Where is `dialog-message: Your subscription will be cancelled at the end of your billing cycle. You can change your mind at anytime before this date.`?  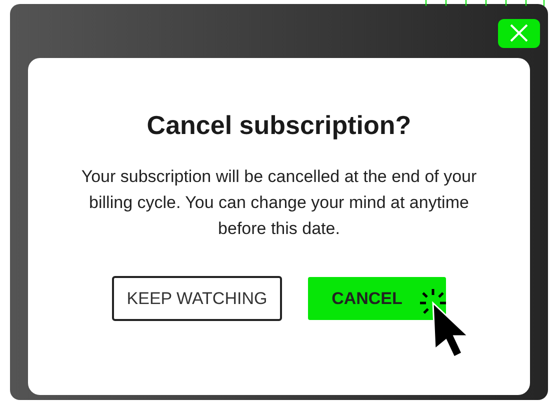 dialog-message: Your subscription will be cancelled at the end of your billing cycle. You can change your mind at anytime before this date. is located at coordinates (279, 203).